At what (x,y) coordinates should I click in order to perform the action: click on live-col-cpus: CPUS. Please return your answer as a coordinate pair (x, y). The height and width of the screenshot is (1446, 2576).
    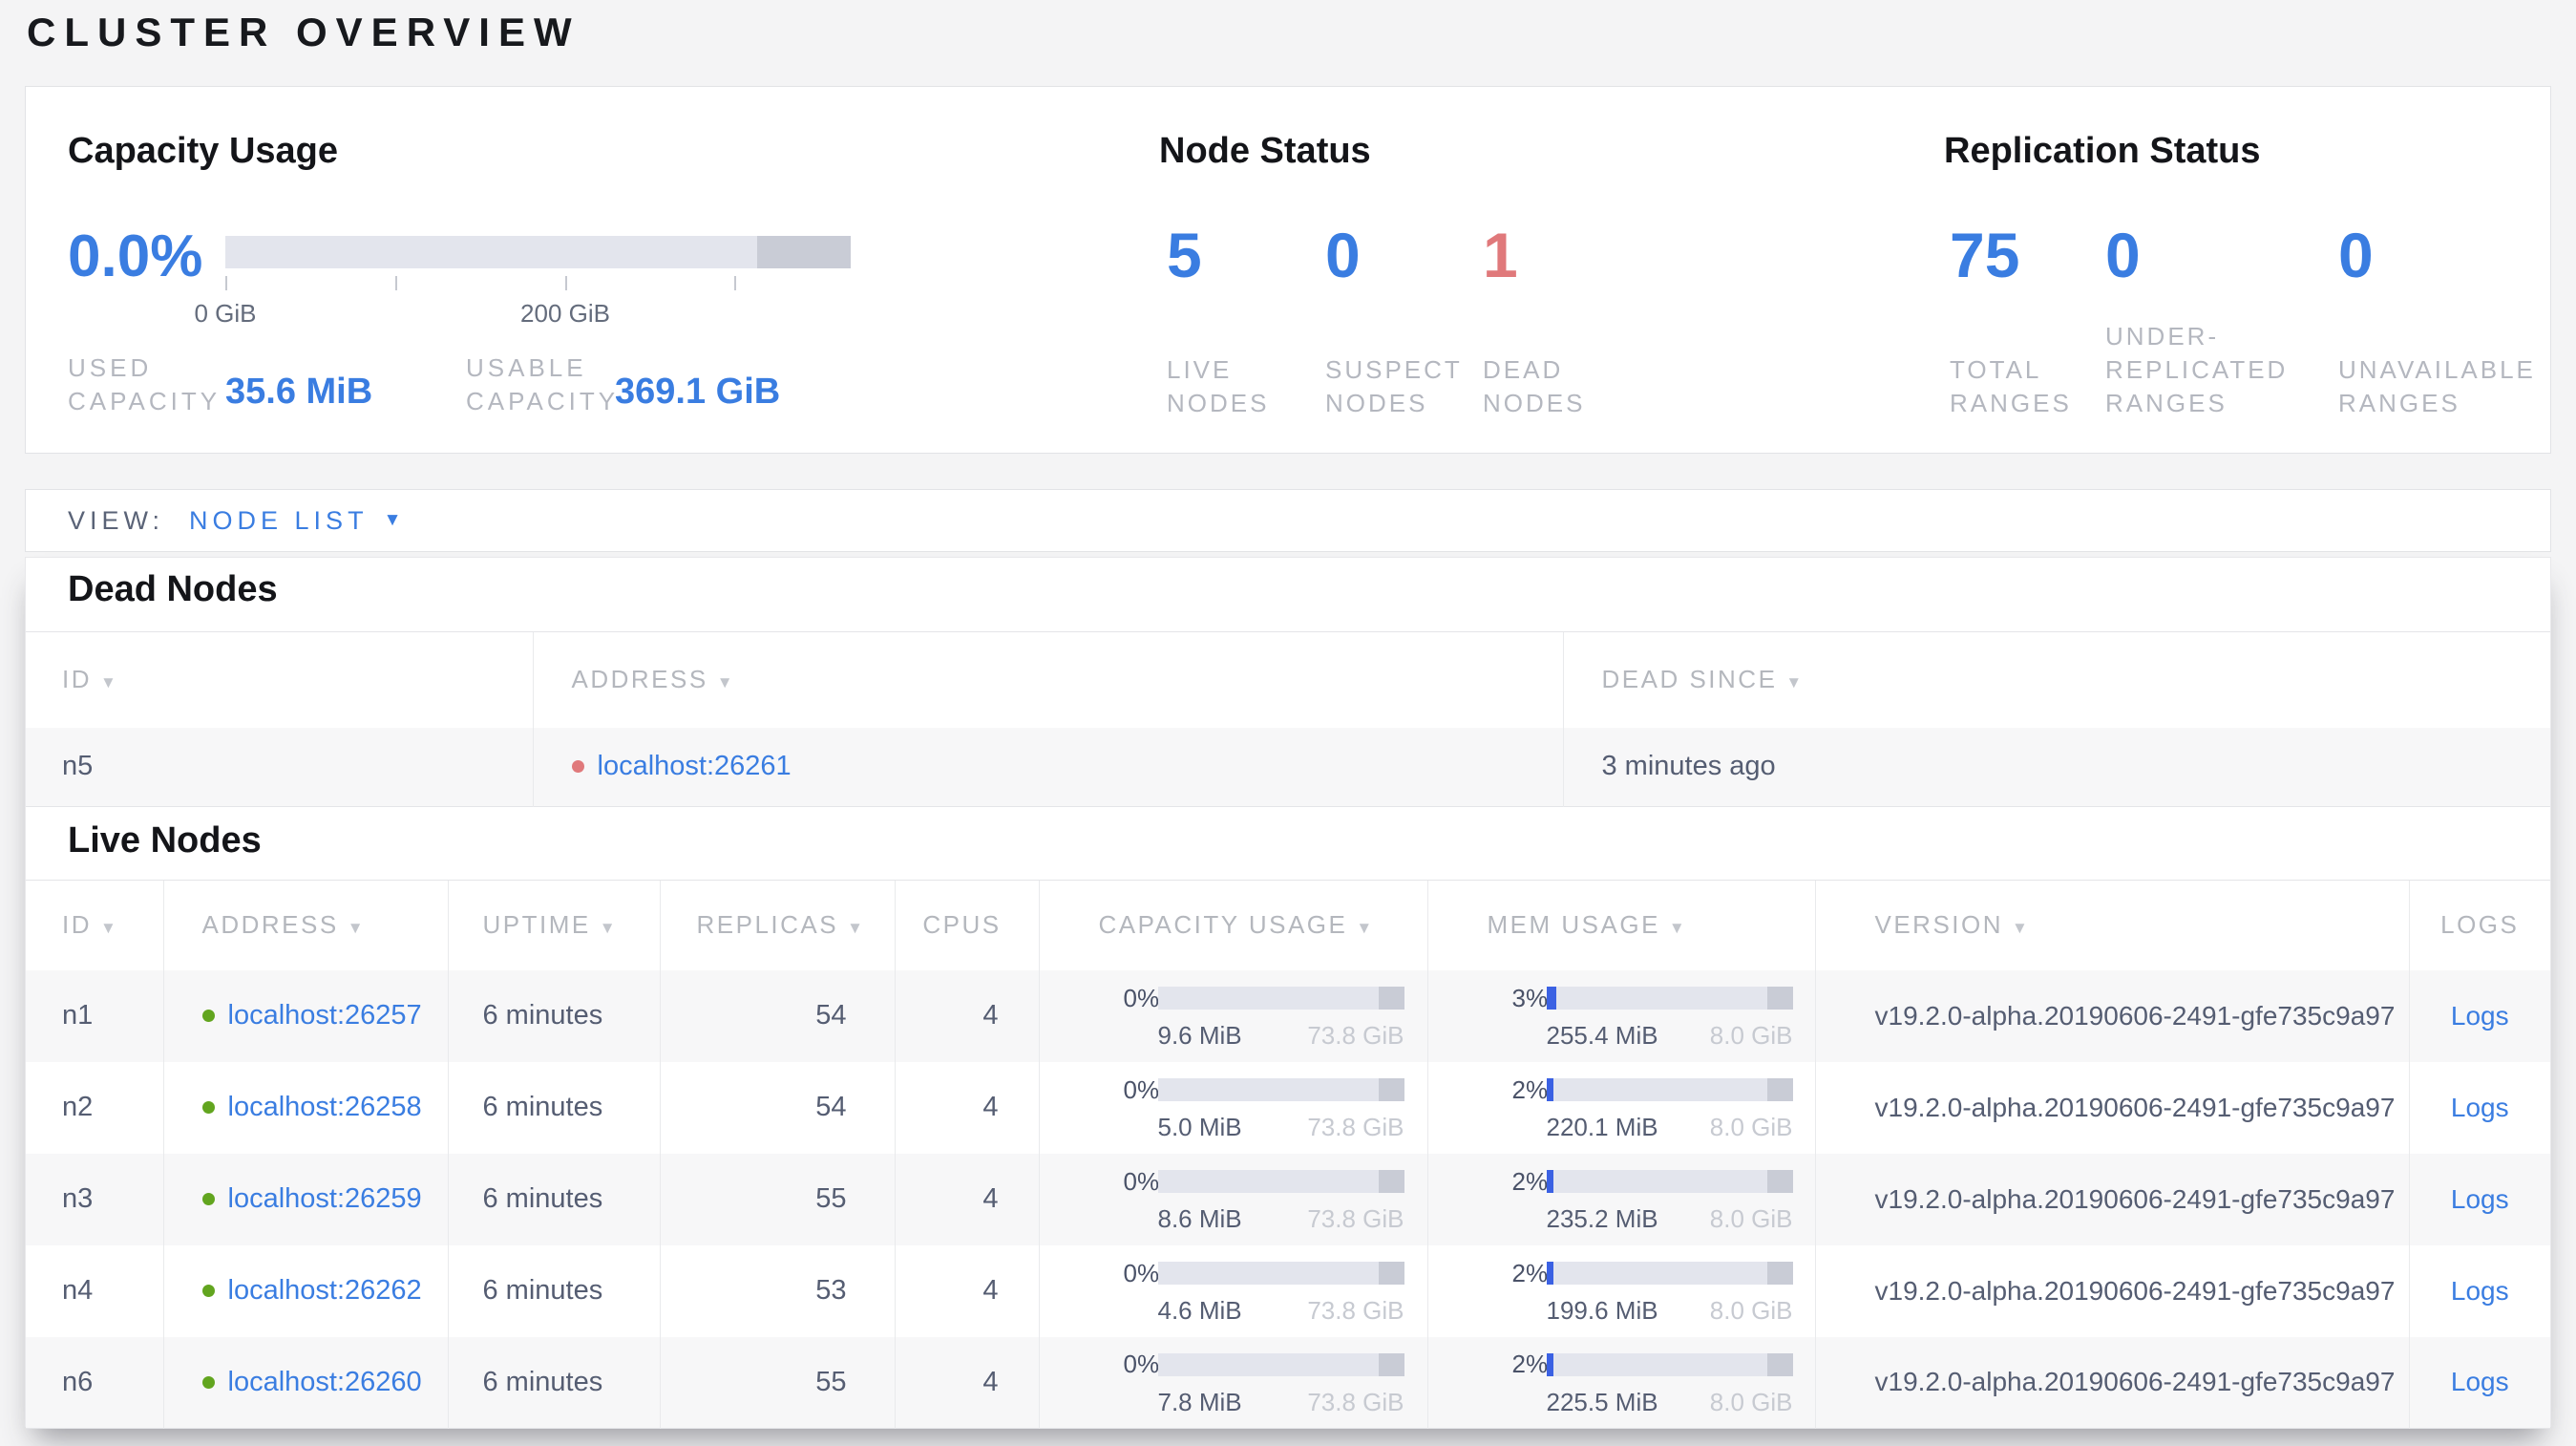
    Looking at the image, I should click on (966, 925).